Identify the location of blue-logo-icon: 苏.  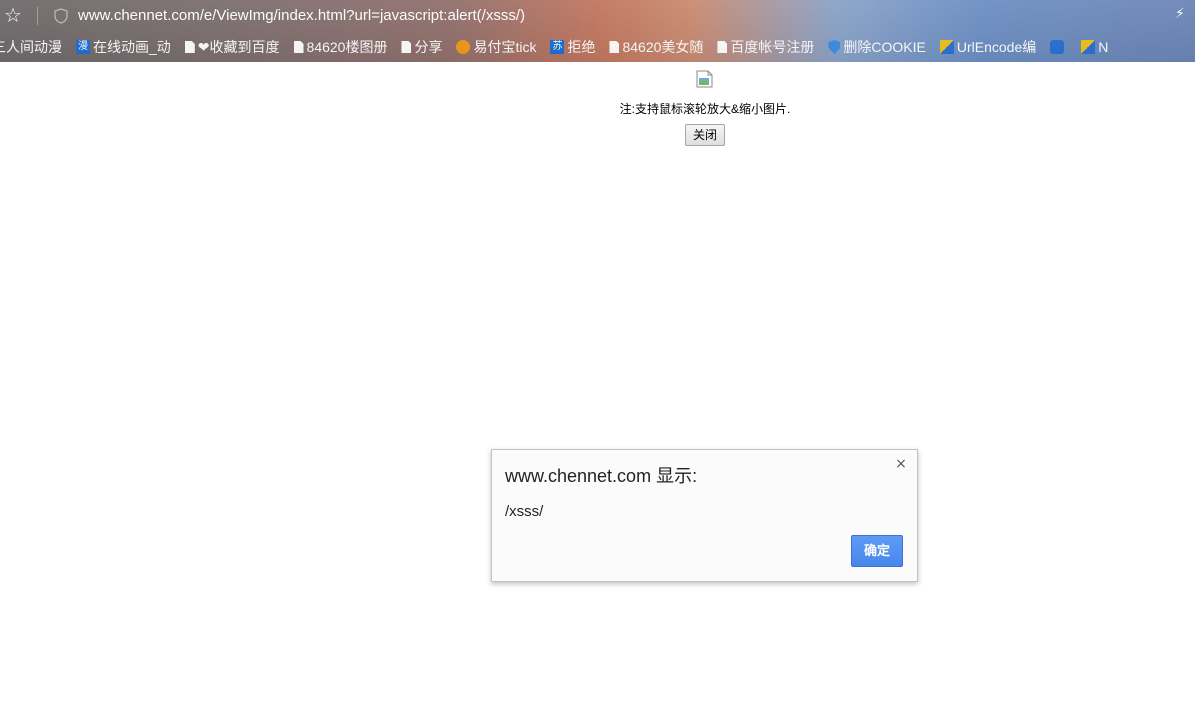
(557, 47).